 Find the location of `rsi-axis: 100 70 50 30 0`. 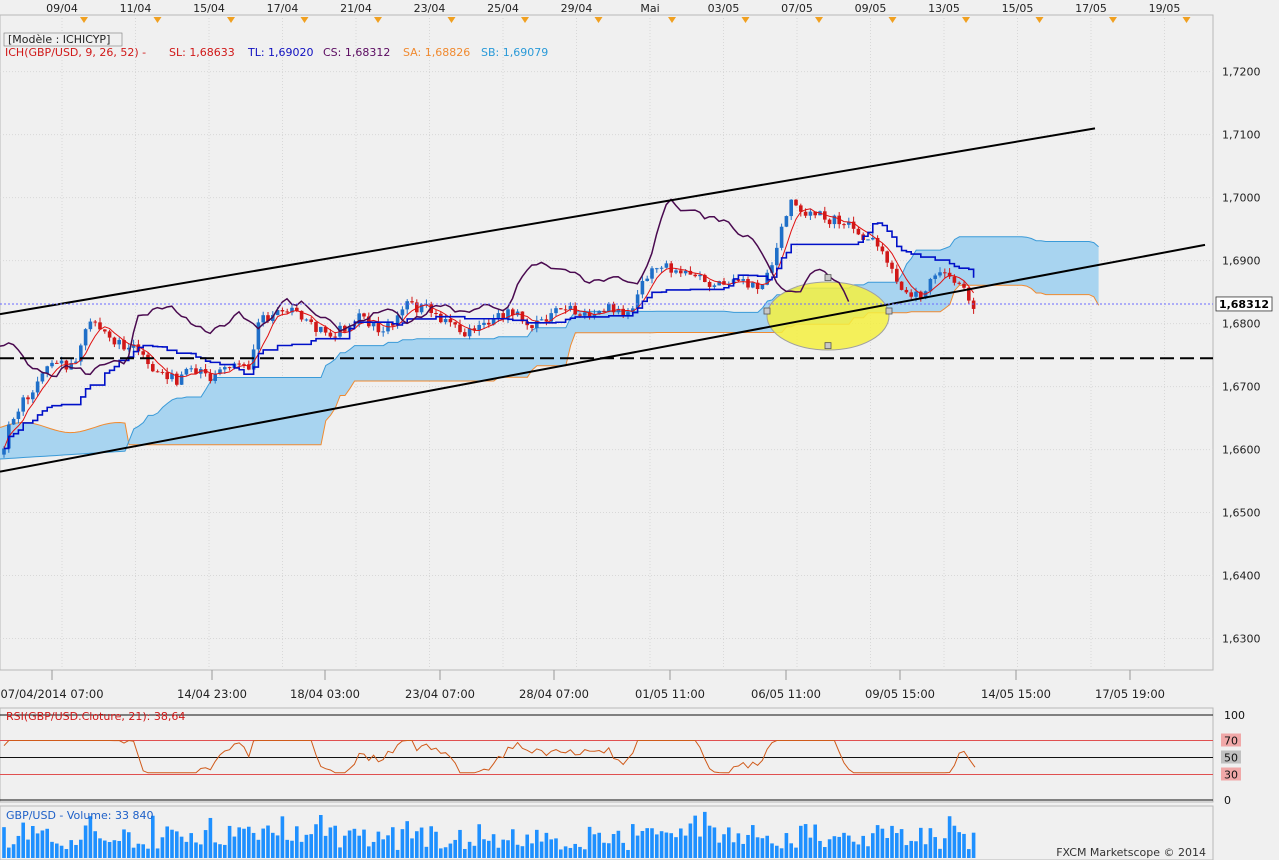

rsi-axis: 100 70 50 30 0 is located at coordinates (1233, 758).